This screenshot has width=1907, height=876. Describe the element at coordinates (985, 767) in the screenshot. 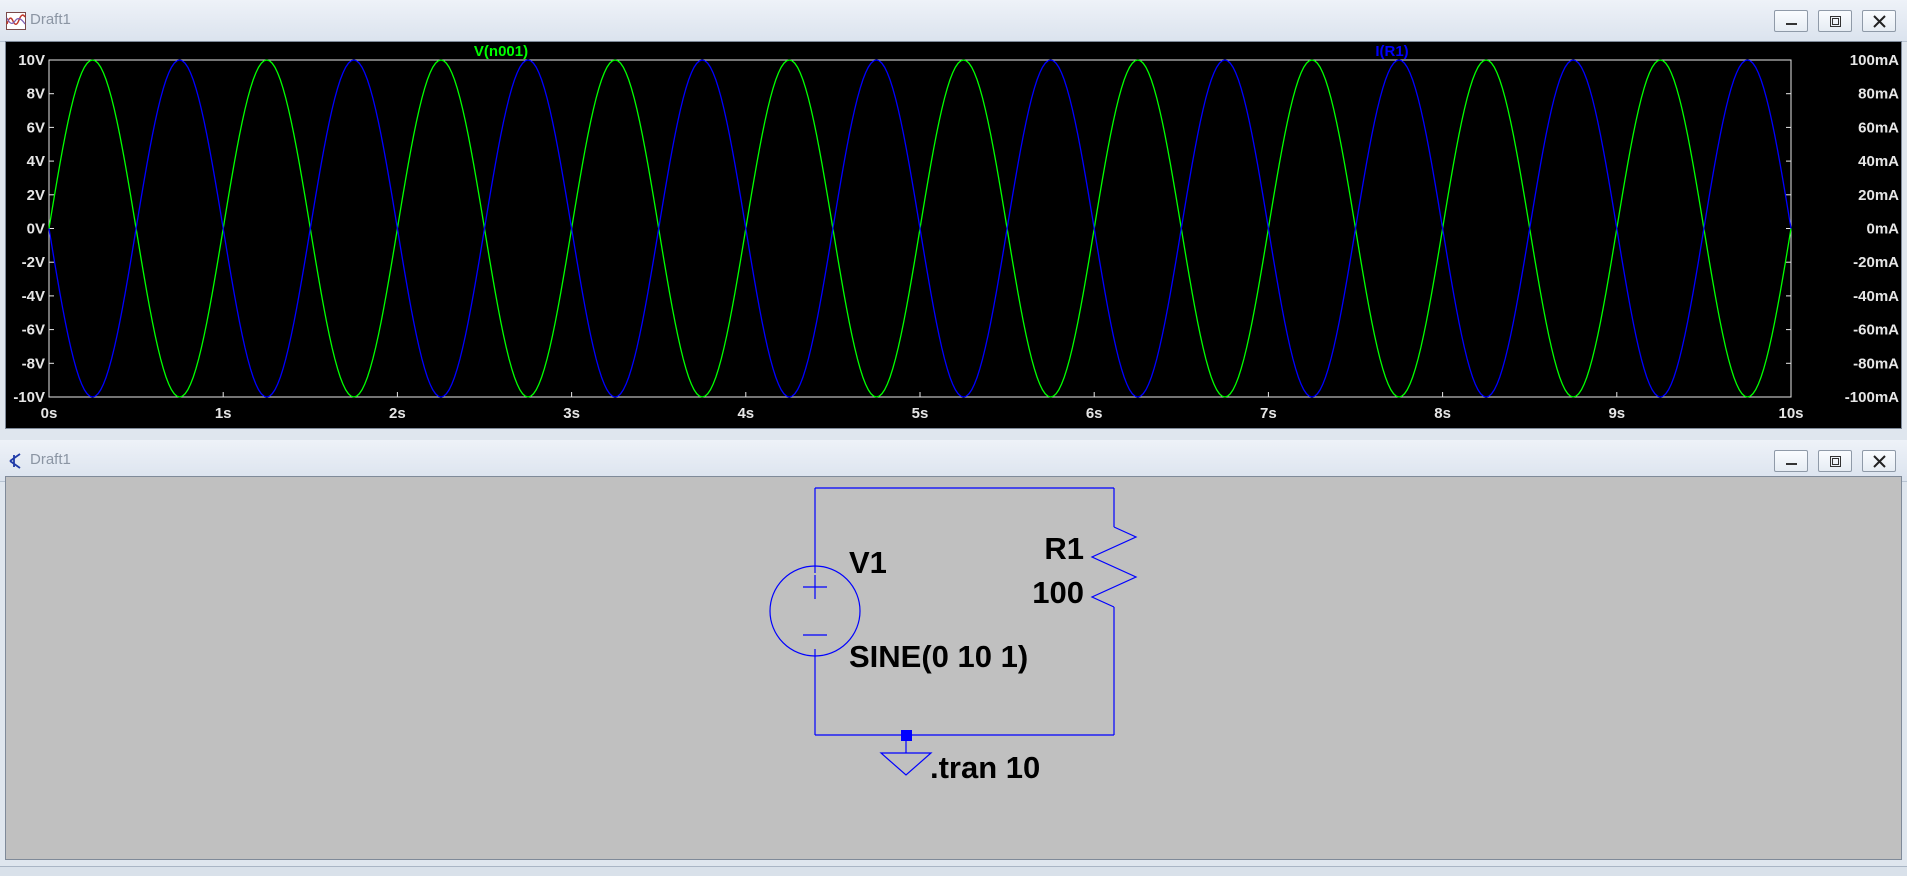

I see `tran-directive: .tran 10` at that location.